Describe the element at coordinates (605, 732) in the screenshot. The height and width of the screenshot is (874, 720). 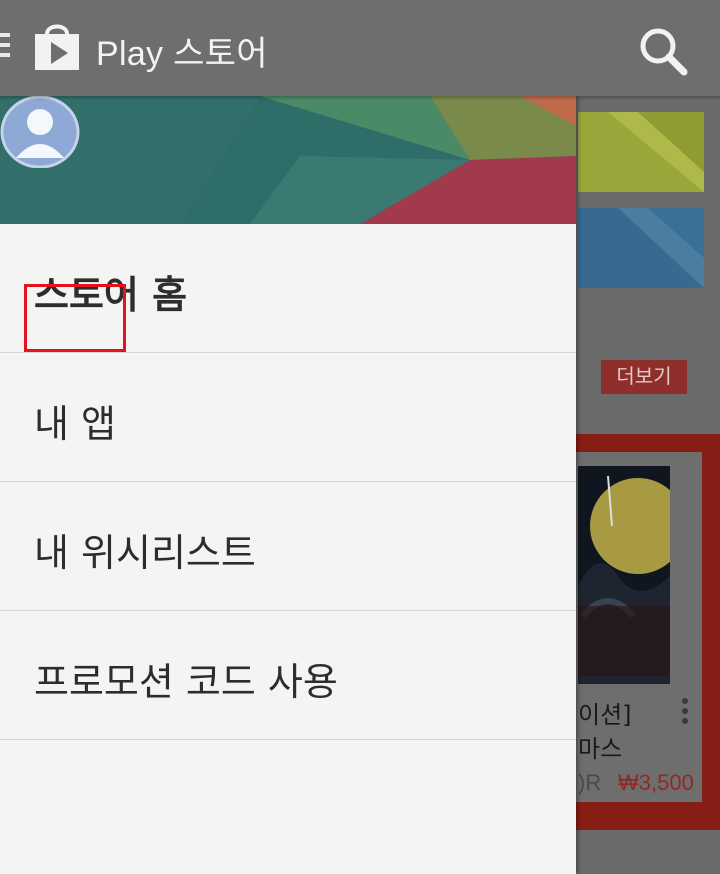
I see `movie-title: 이션] 마스` at that location.